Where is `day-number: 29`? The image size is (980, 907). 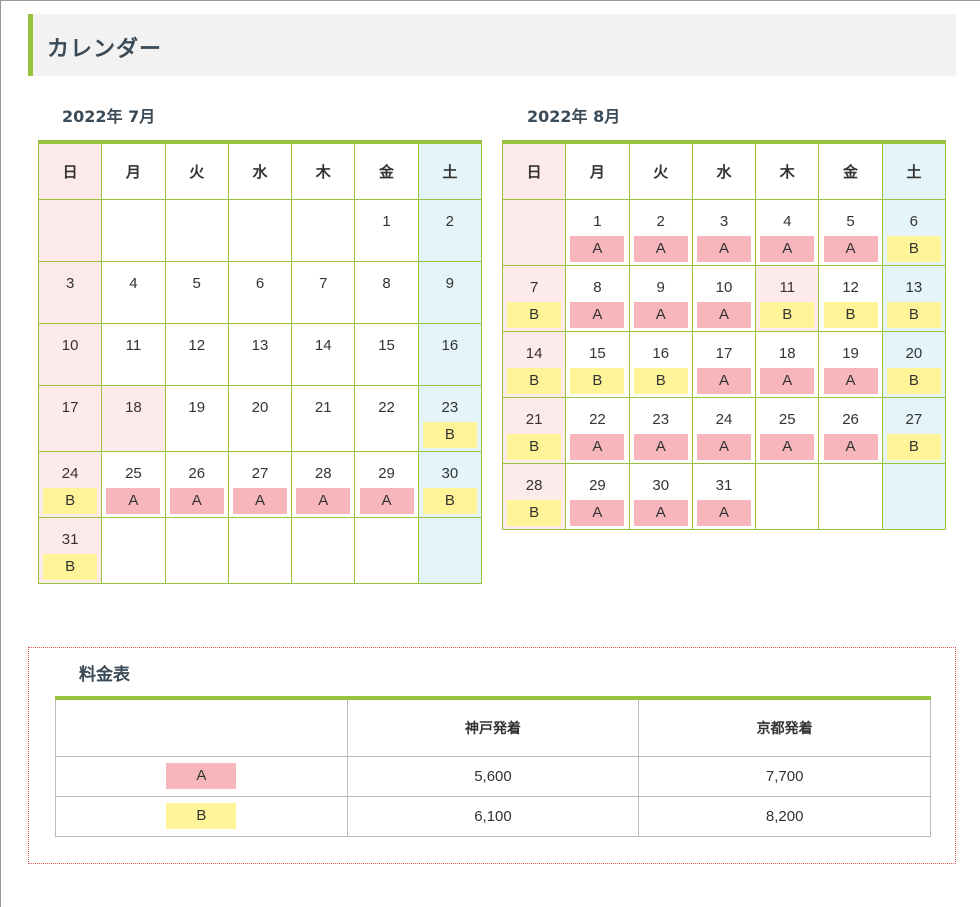 day-number: 29 is located at coordinates (386, 473).